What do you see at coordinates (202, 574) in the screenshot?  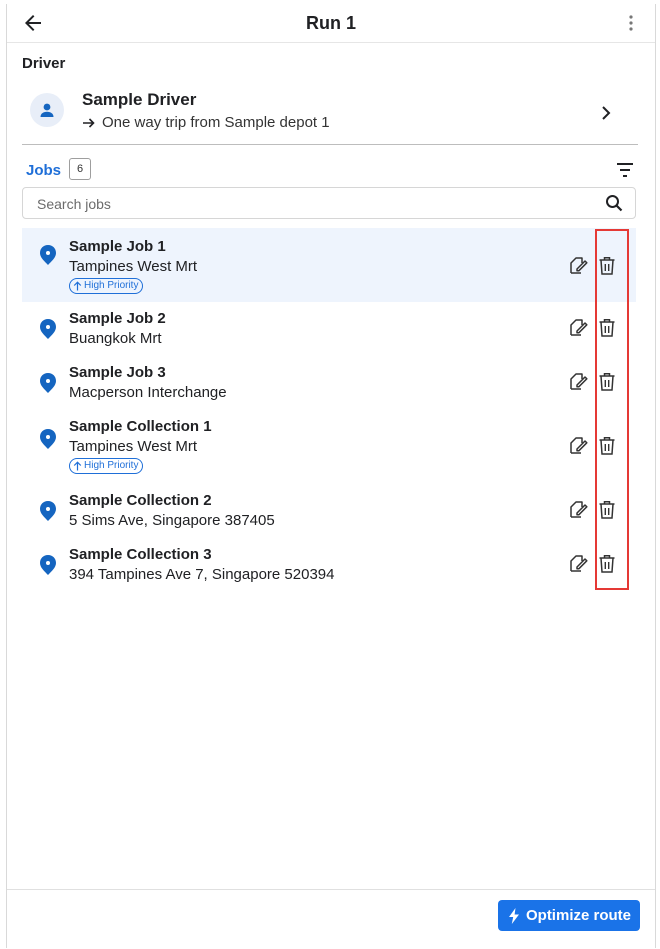 I see `job-address: 394 Tampines Ave 7, Singapore 520394` at bounding box center [202, 574].